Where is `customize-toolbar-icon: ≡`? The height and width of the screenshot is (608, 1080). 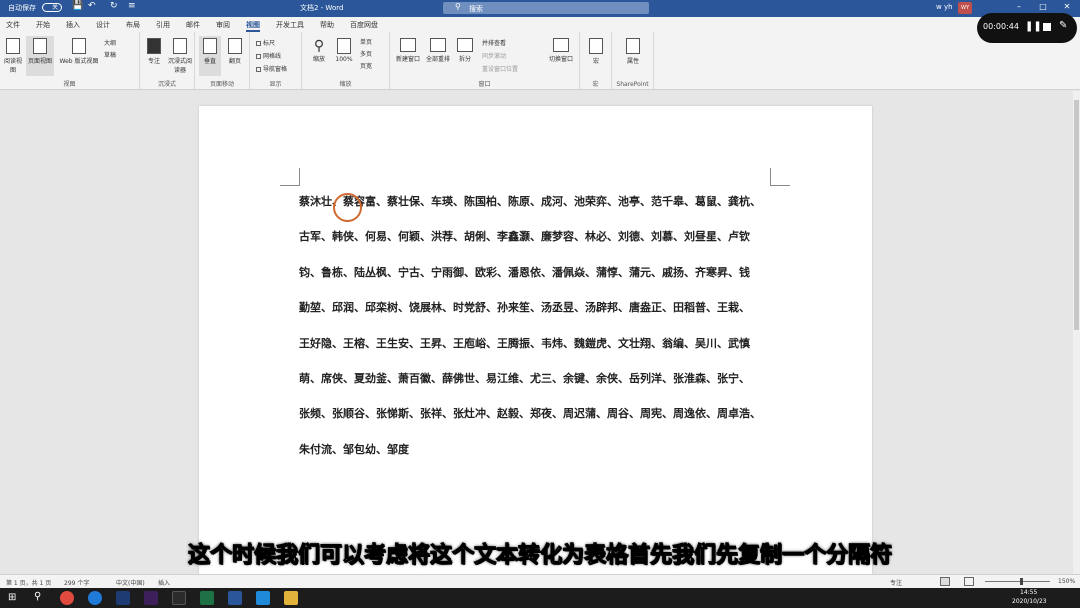 customize-toolbar-icon: ≡ is located at coordinates (132, 6).